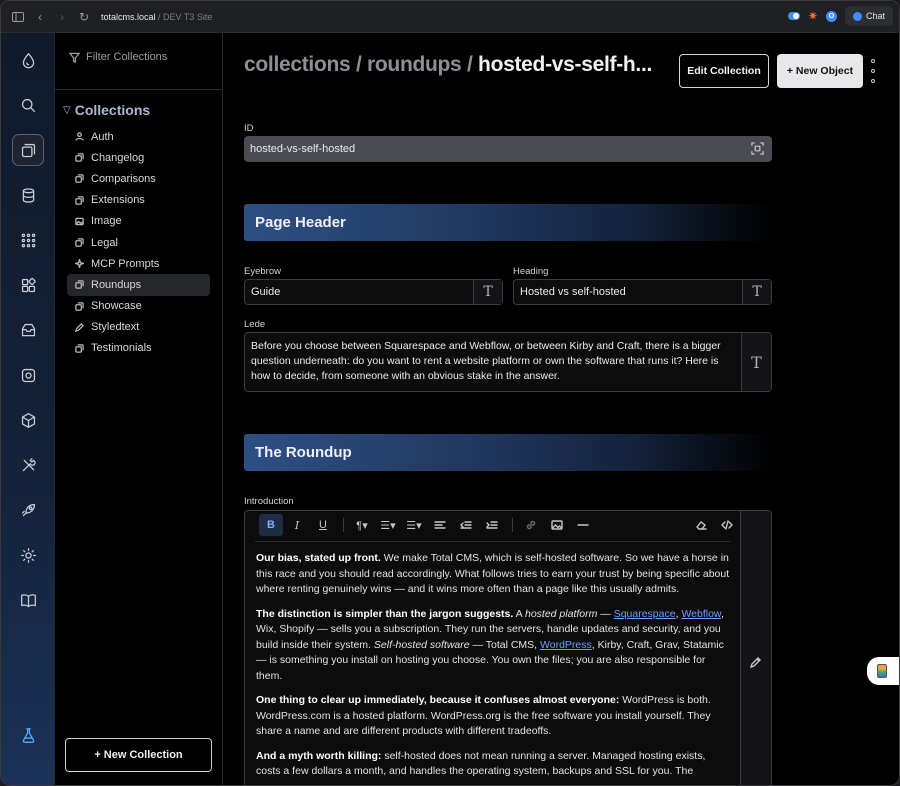  I want to click on filter-collections-input: Filter Collections, so click(118, 57).